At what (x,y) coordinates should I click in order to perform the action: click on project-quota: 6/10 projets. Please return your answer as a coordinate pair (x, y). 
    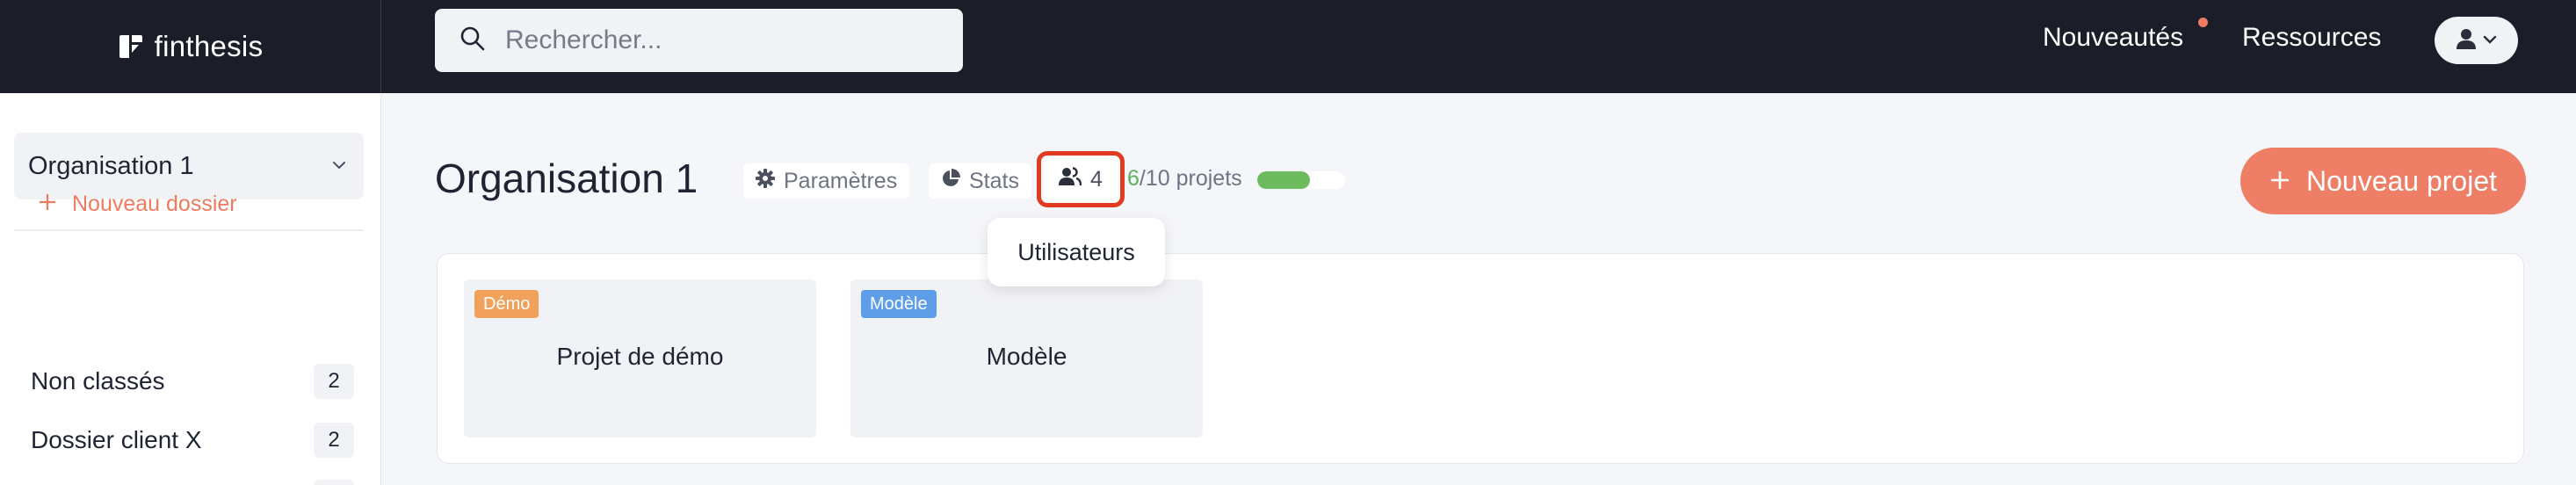
    Looking at the image, I should click on (1184, 179).